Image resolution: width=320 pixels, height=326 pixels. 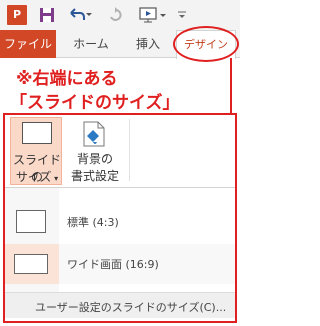 I want to click on tab-file: ファイル, so click(x=28, y=44).